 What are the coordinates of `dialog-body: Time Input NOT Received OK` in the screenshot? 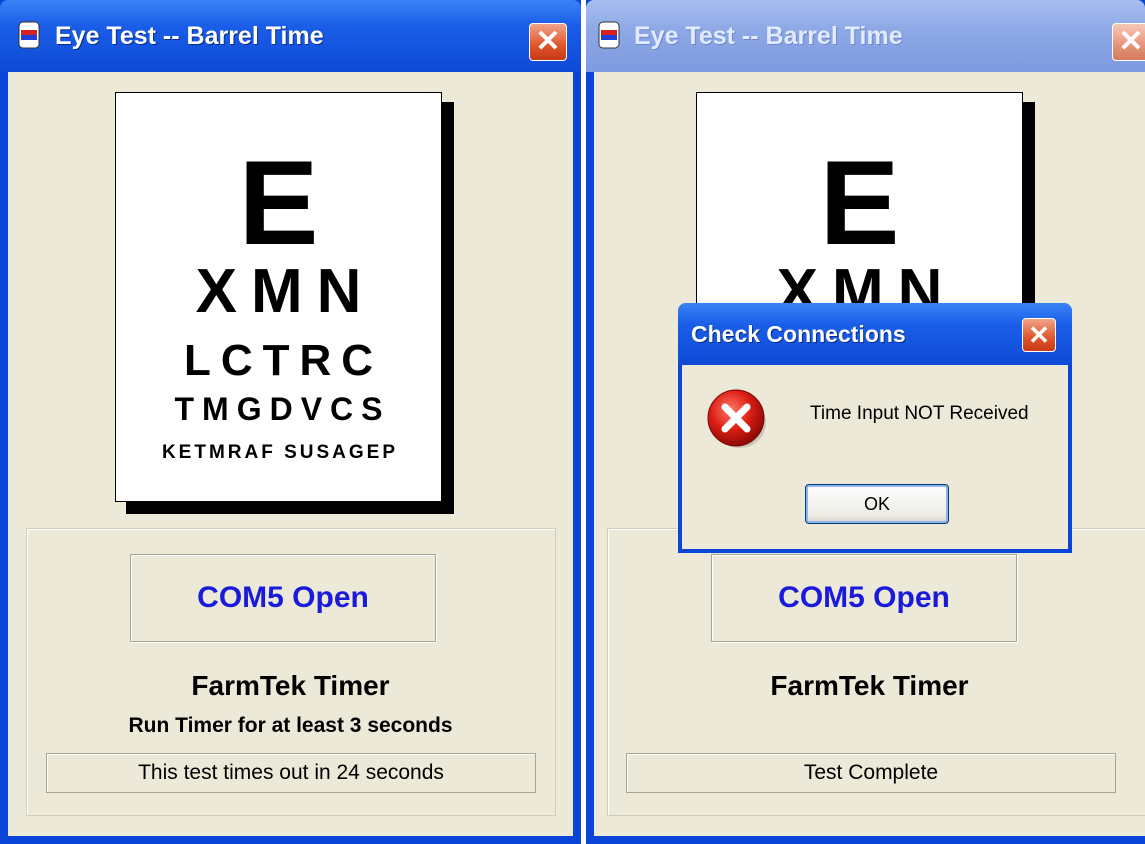 It's located at (875, 457).